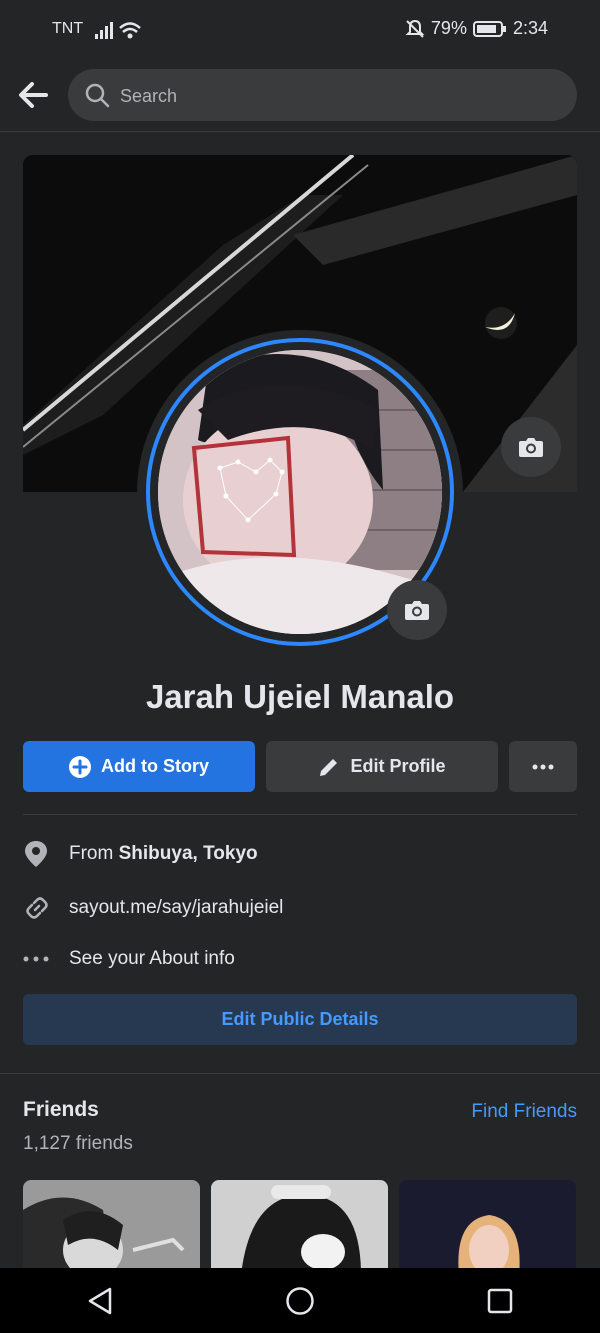 The image size is (600, 1333). Describe the element at coordinates (300, 908) in the screenshot. I see `detail-link: sayout.me/say/jarahujeiel` at that location.